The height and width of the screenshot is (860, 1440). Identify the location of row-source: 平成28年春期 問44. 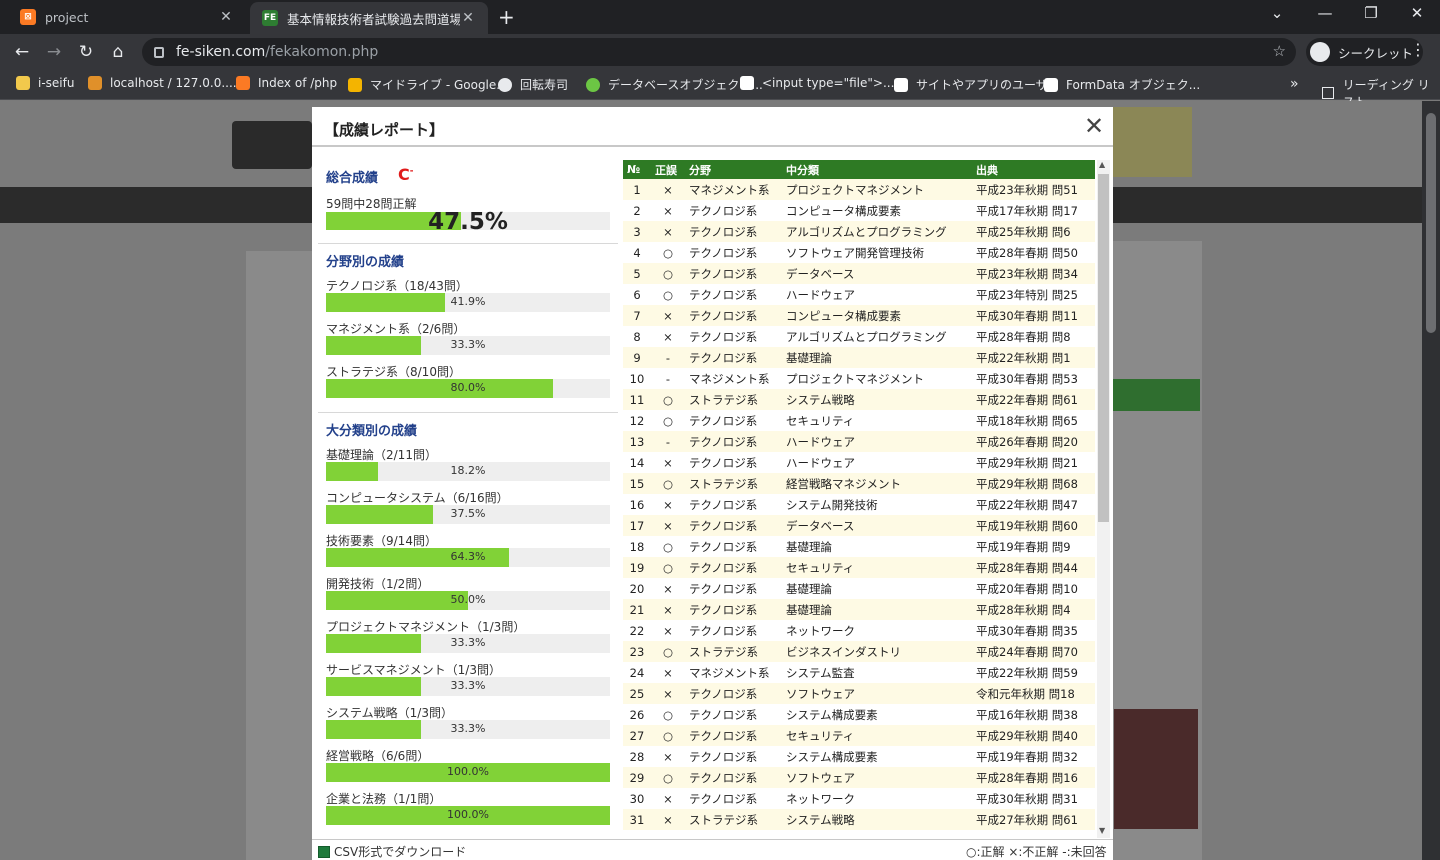
(1033, 567).